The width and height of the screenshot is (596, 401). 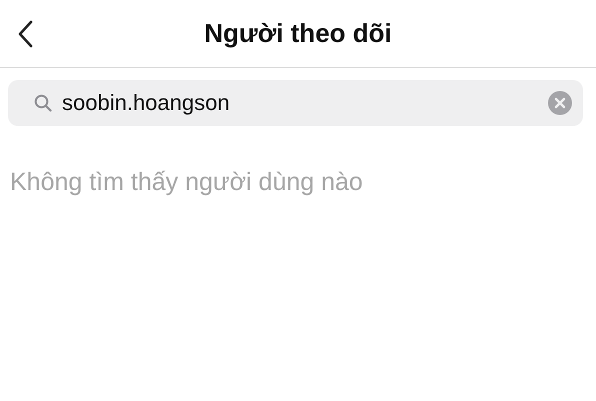 I want to click on screen-title: Người theo dõi, so click(x=298, y=33).